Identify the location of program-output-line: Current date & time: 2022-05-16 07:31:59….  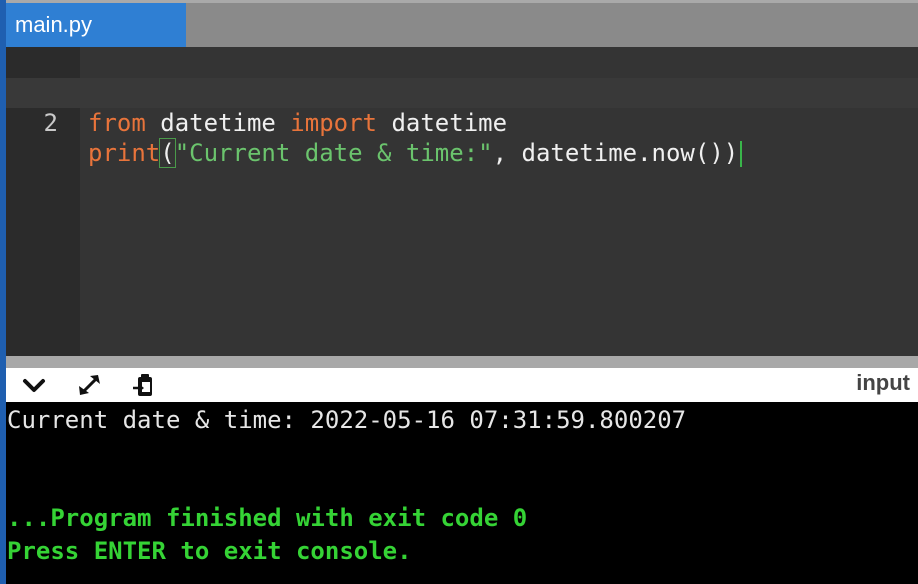
(347, 420).